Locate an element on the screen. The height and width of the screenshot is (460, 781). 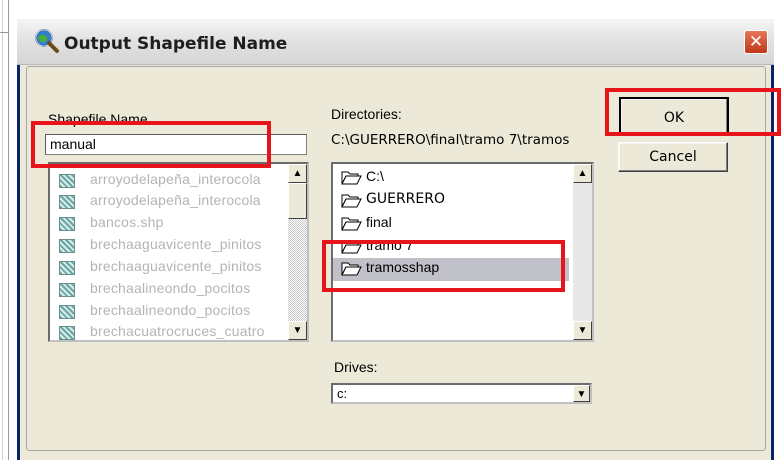
file-list-item: bancos.shp is located at coordinates (171, 224).